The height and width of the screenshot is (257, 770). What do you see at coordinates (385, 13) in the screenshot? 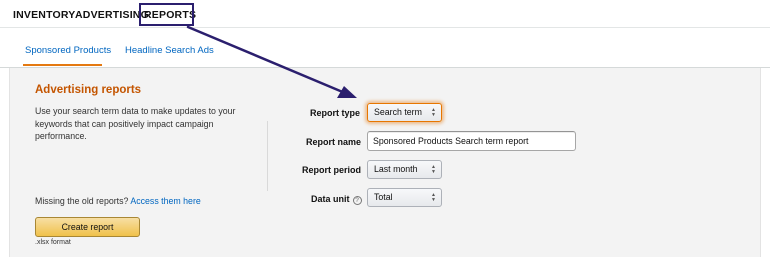
I see `top-navigation: INVENTORY ADVERTISING REPORTS` at bounding box center [385, 13].